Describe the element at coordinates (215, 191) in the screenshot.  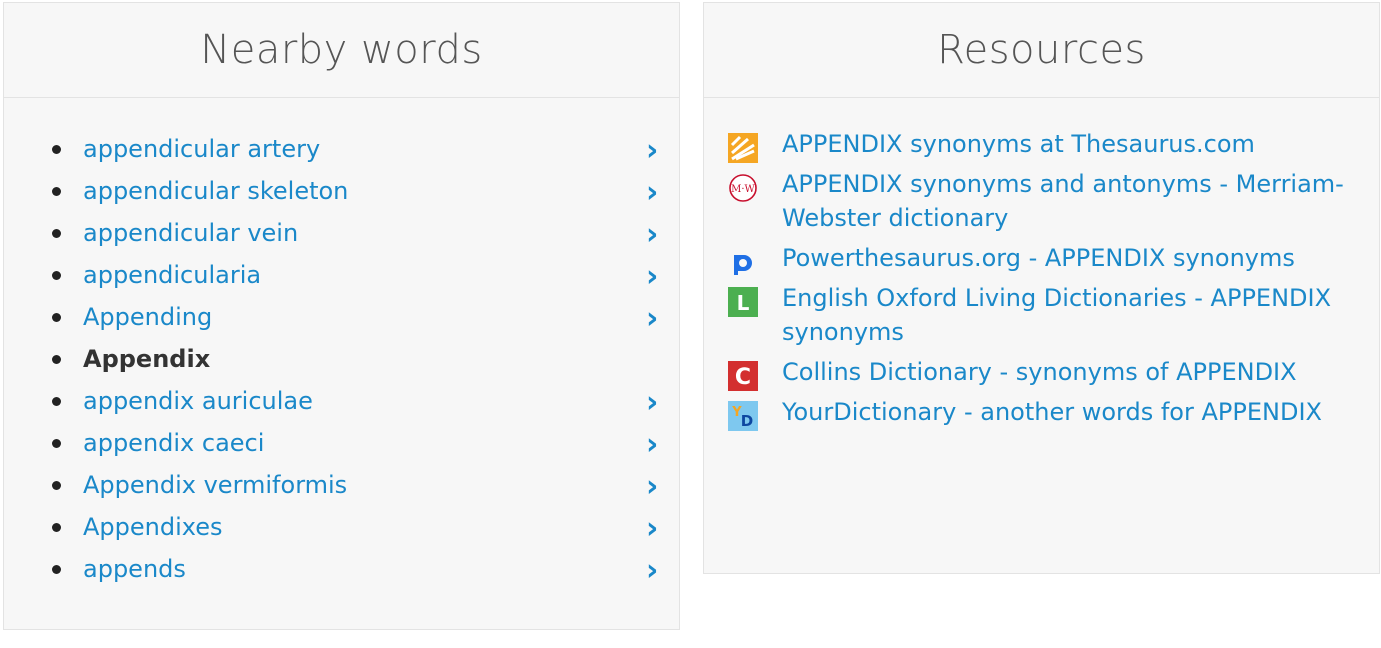
I see `nearby-word-link: appendicular skeleton` at that location.